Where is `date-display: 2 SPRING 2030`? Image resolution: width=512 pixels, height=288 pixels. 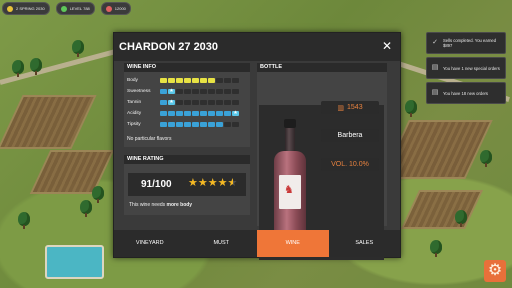 date-display: 2 SPRING 2030 is located at coordinates (26, 8).